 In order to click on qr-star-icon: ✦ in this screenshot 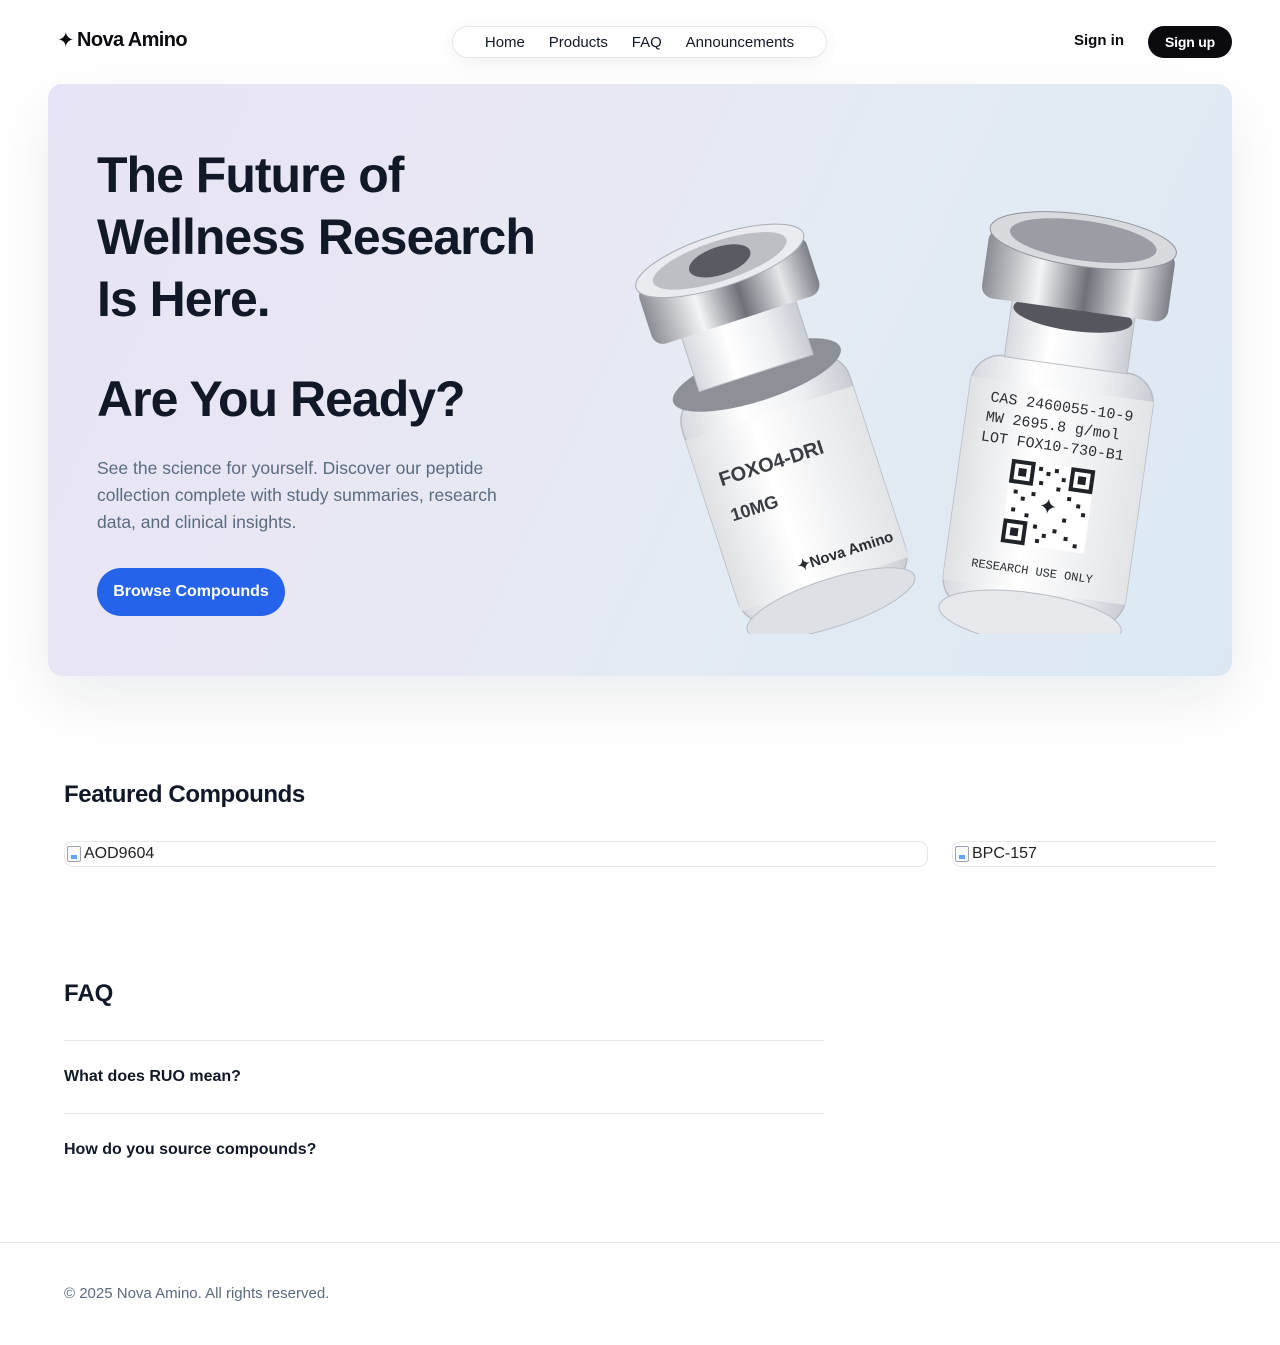, I will do `click(1048, 507)`.